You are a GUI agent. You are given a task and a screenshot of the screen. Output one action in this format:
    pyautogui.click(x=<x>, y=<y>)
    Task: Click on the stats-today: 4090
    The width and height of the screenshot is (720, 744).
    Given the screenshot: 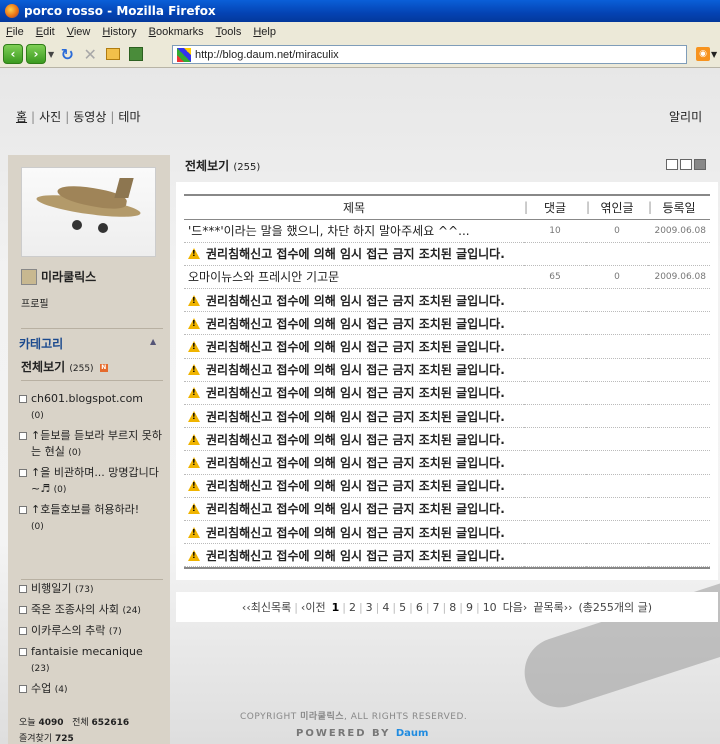 What is the action you would take?
    pyautogui.click(x=51, y=723)
    